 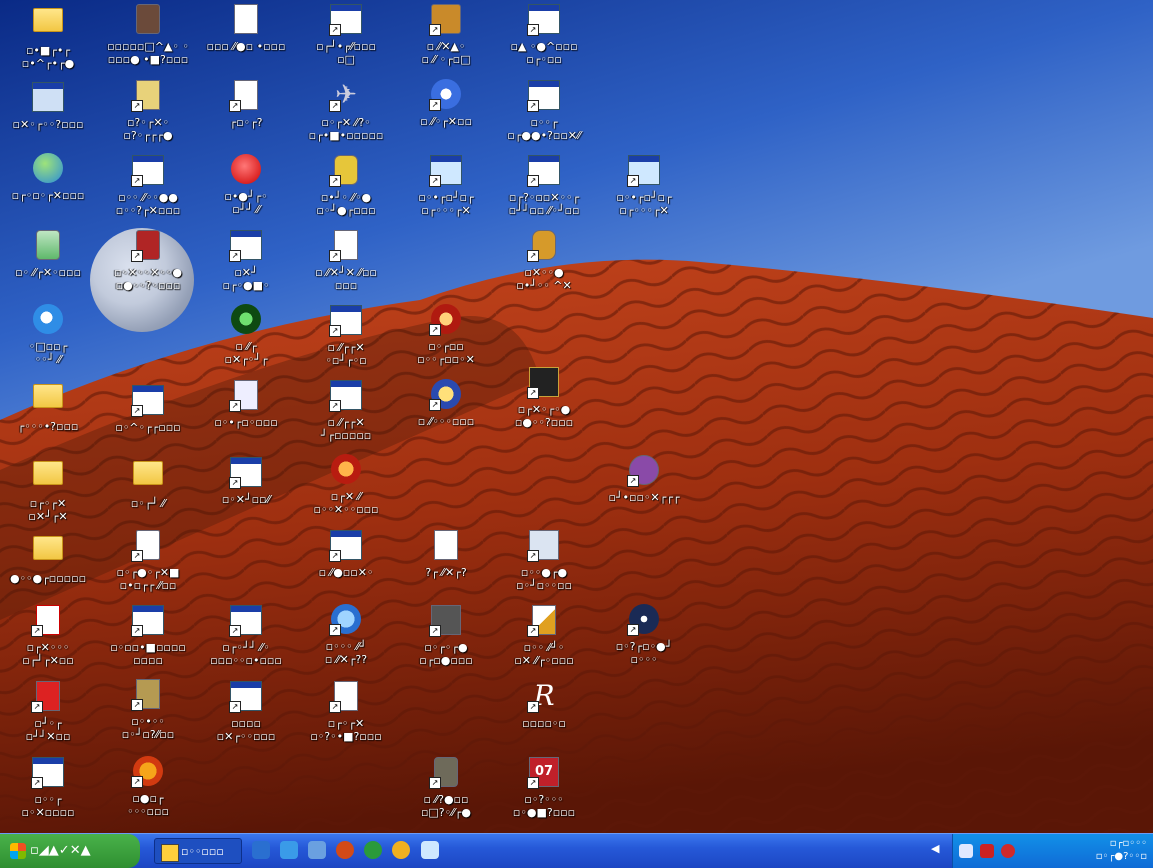 I want to click on desktop-icon: ↗ ▫ ⁄⁄┌┌✕ ┘┌▫▫▫▫▫, so click(x=346, y=415).